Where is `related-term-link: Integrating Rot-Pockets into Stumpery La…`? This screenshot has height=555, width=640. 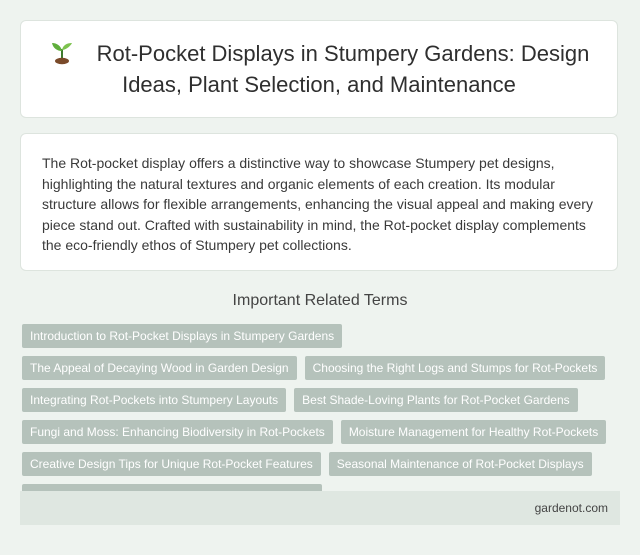 related-term-link: Integrating Rot-Pockets into Stumpery La… is located at coordinates (154, 400).